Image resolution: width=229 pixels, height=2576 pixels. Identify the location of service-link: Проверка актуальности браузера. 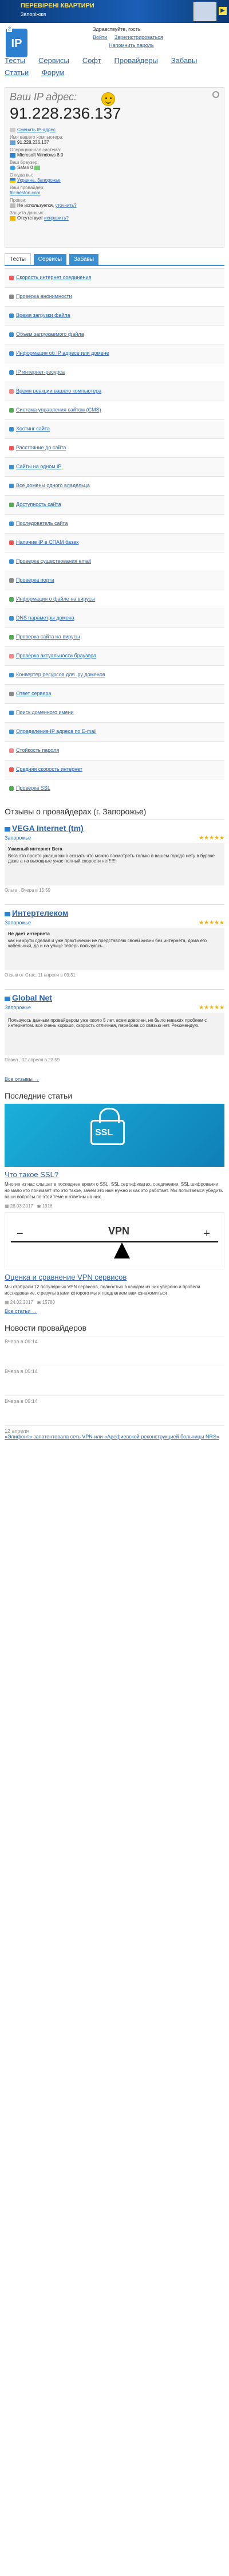
(56, 655).